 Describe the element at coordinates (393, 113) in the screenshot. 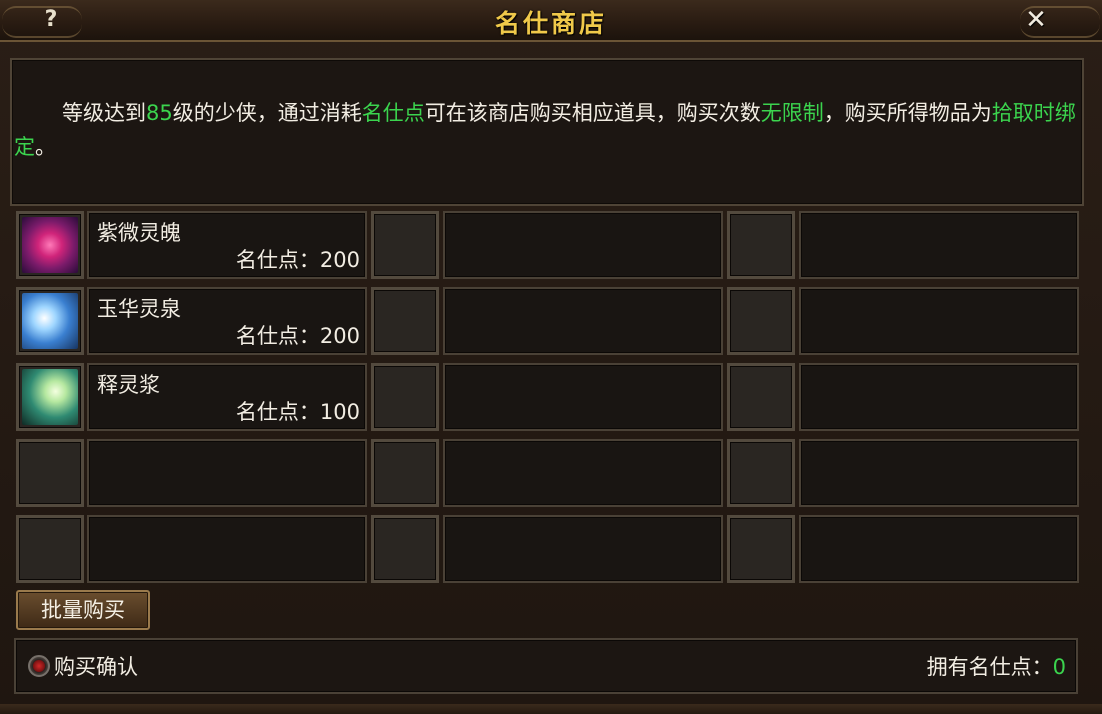

I see `desc-currency: 名仕点` at that location.